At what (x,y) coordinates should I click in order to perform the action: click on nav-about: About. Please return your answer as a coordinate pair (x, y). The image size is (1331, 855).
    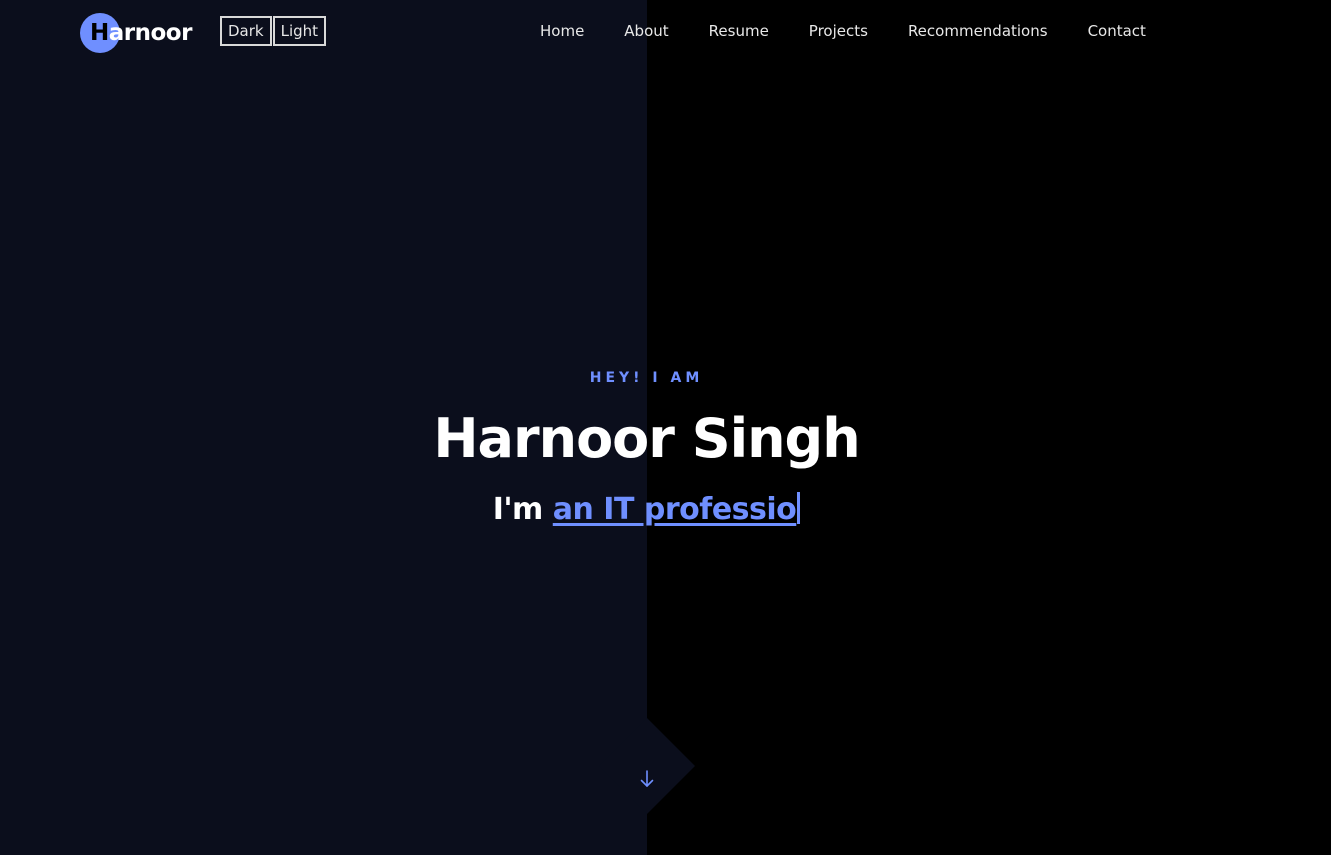
    Looking at the image, I should click on (646, 31).